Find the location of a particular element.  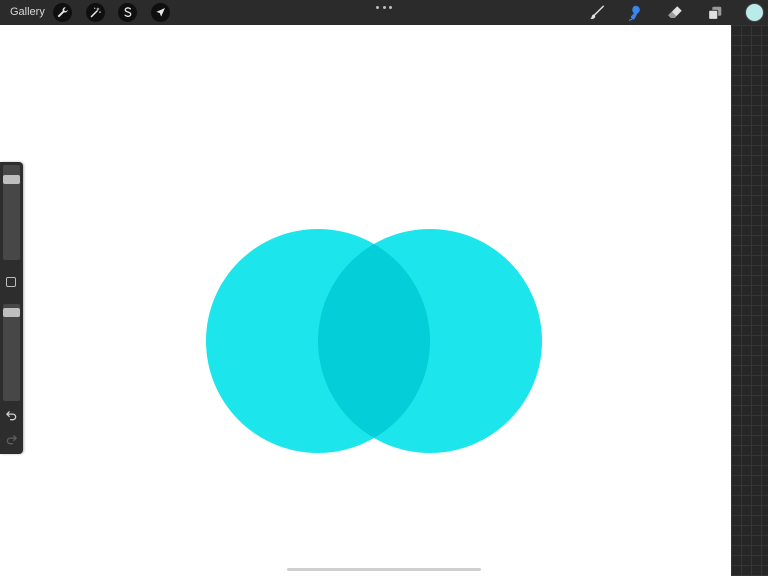

adjustments-button is located at coordinates (95, 12).